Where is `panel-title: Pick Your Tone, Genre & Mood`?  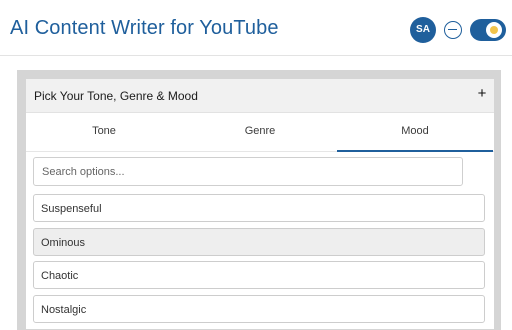 panel-title: Pick Your Tone, Genre & Mood is located at coordinates (116, 96).